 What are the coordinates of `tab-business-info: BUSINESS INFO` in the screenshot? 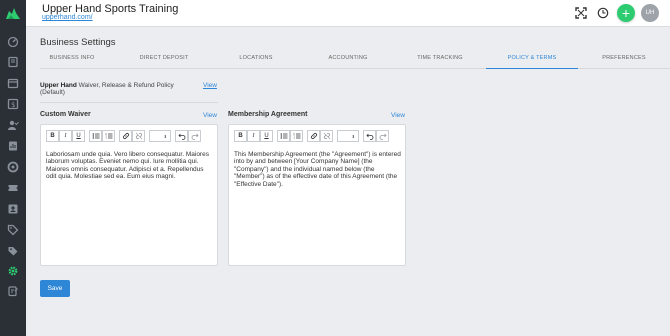 It's located at (72, 59).